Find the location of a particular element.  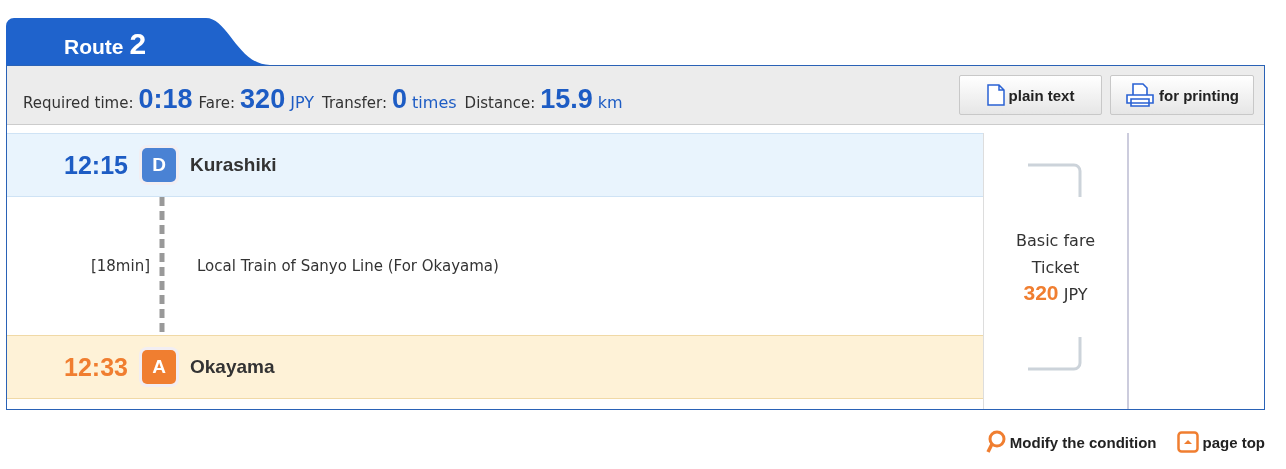

fare-info: Basic fare Ticket 320 JPY is located at coordinates (1055, 267).